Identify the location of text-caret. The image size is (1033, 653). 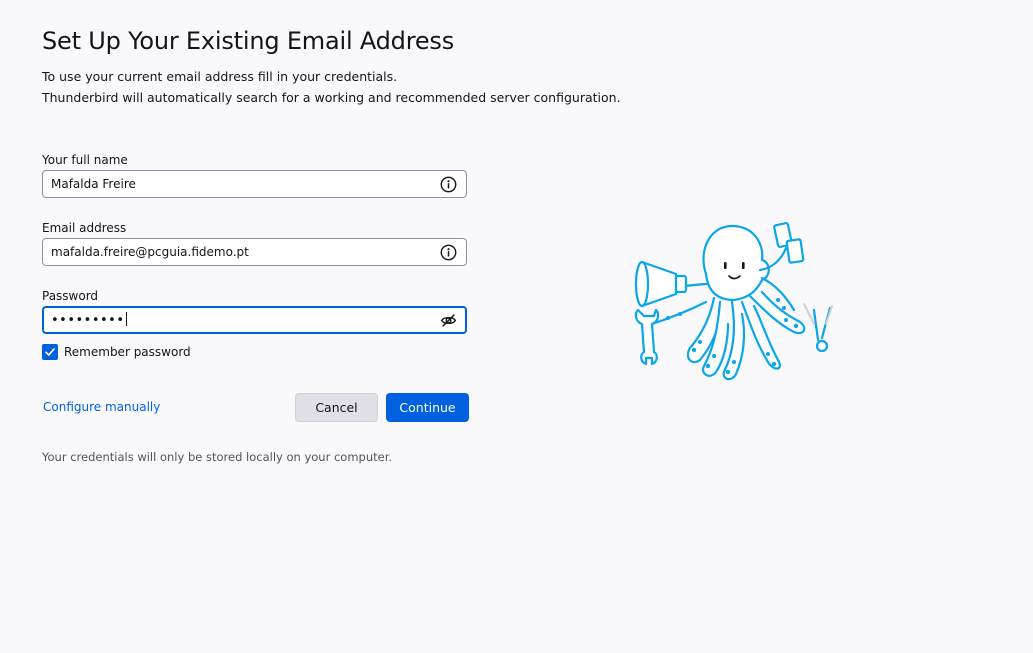
(126, 319).